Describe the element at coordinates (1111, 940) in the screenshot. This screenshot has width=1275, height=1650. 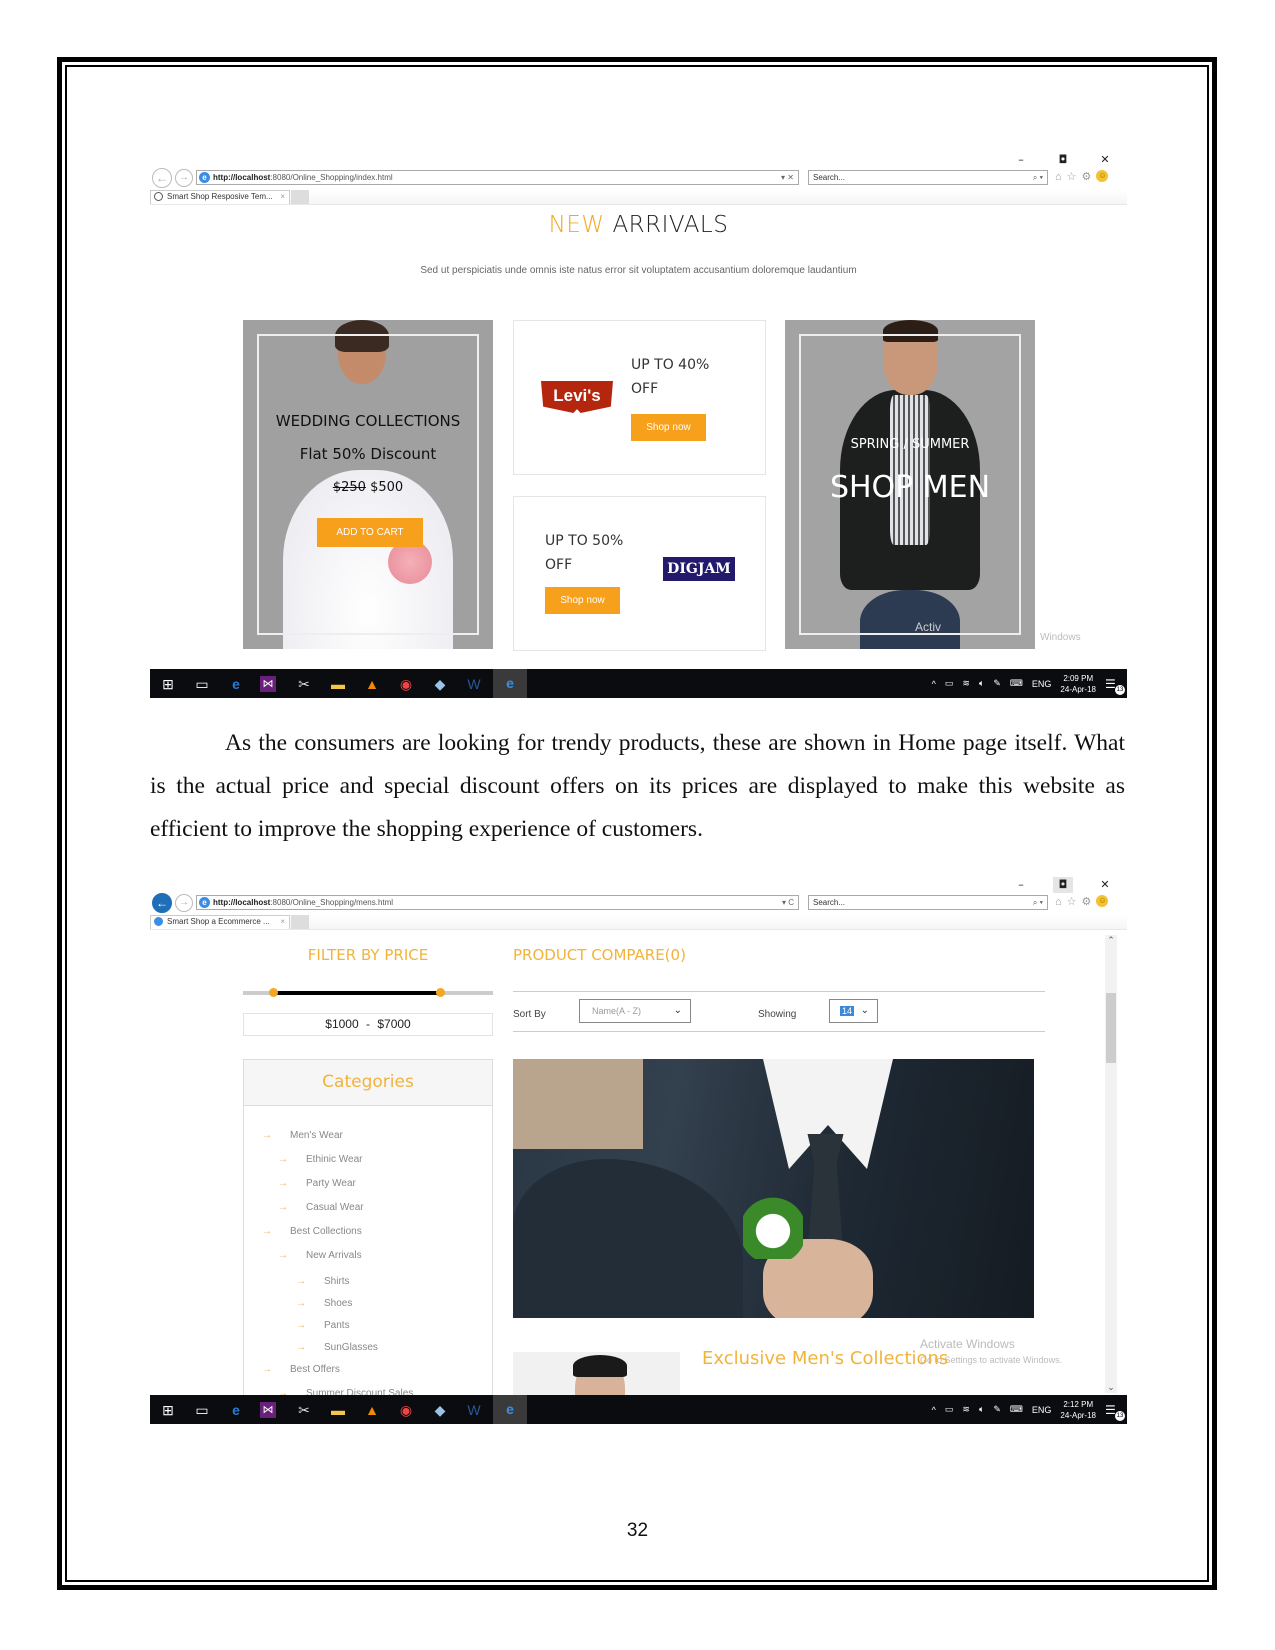
I see `scroll-up-icon: ⌃` at that location.